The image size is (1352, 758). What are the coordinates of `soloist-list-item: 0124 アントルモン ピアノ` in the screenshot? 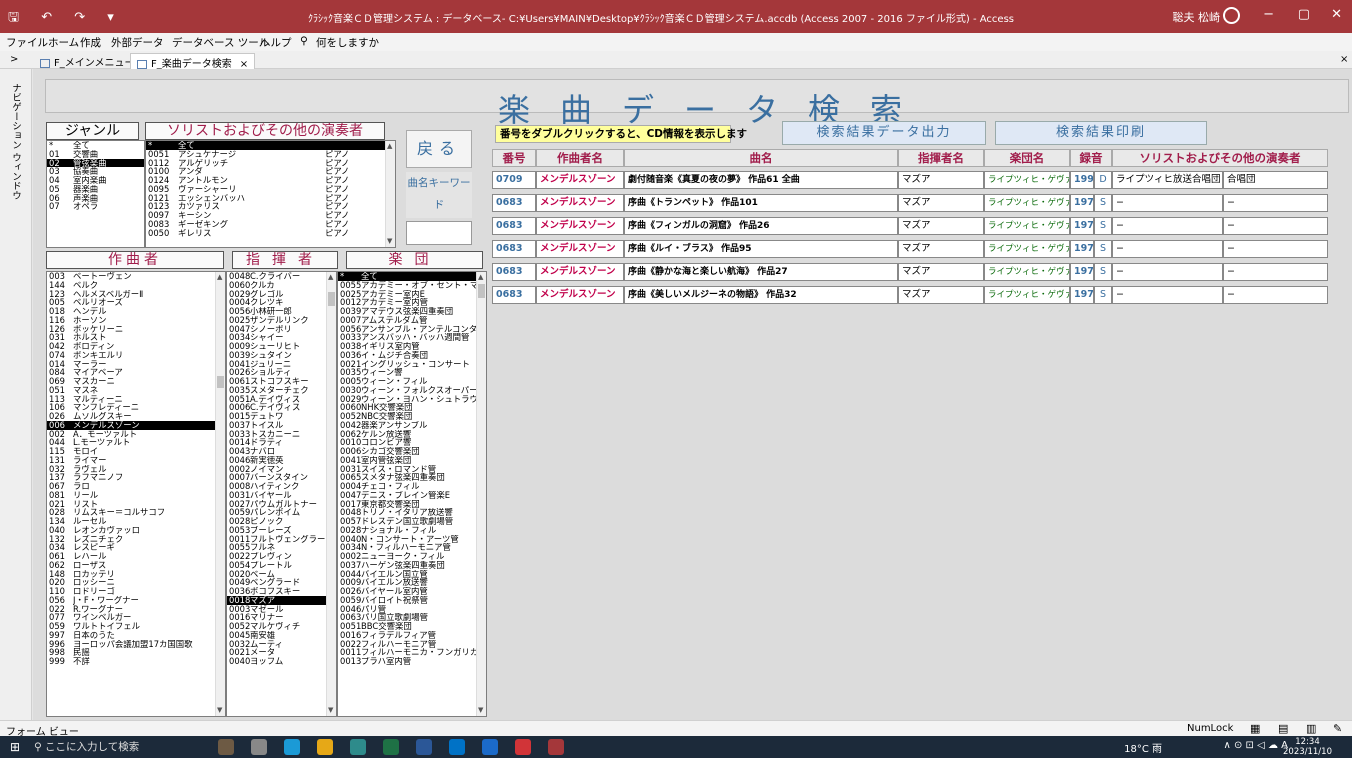 It's located at (265, 180).